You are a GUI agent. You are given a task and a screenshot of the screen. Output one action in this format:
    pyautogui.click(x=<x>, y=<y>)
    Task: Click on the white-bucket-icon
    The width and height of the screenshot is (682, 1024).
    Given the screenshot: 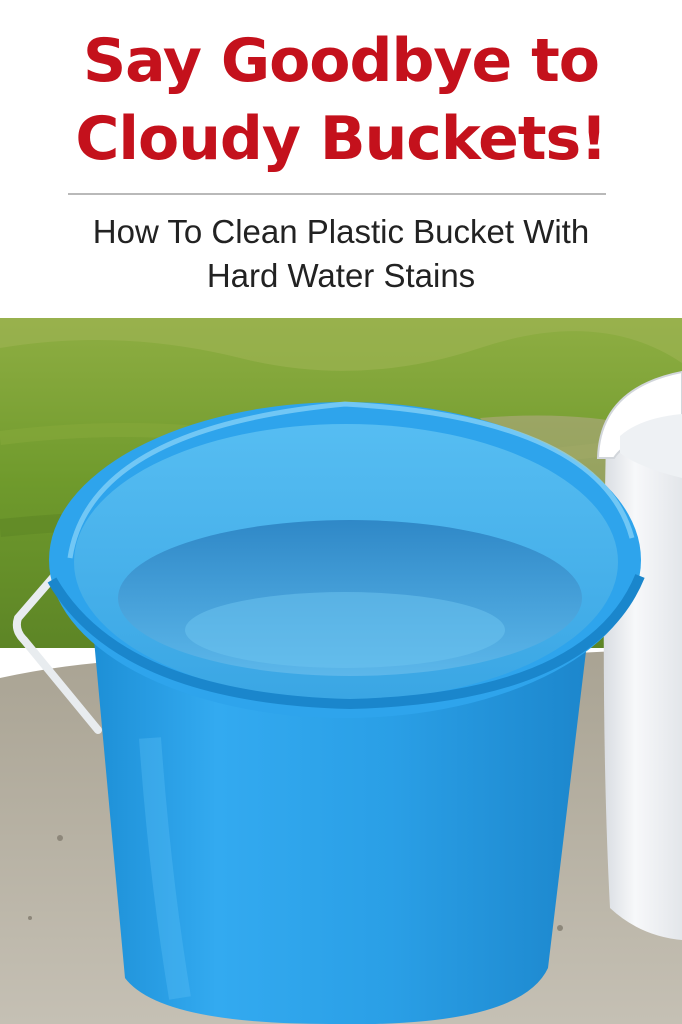 What is the action you would take?
    pyautogui.click(x=639, y=655)
    